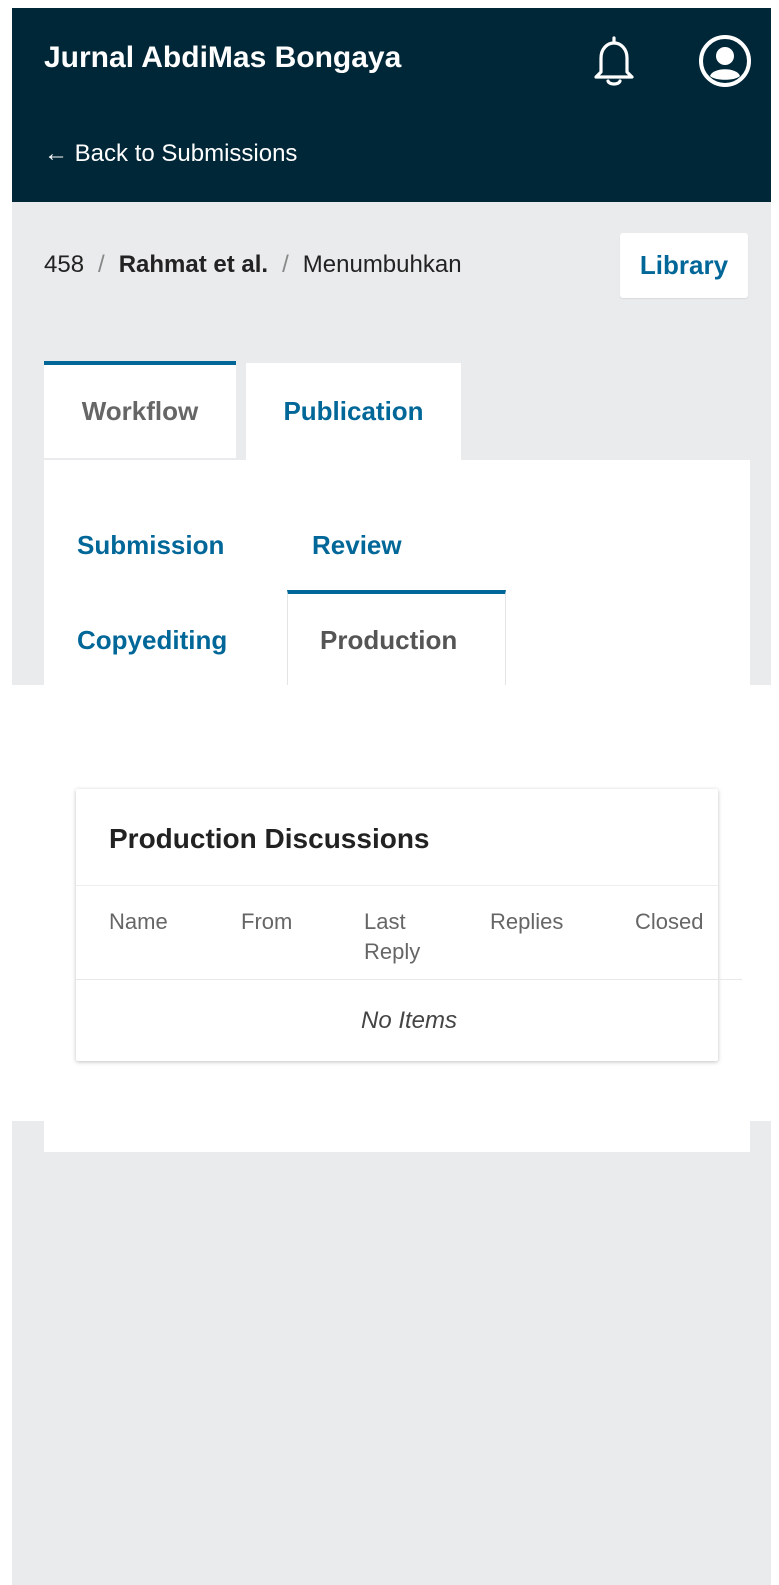  Describe the element at coordinates (614, 61) in the screenshot. I see `bell-icon` at that location.